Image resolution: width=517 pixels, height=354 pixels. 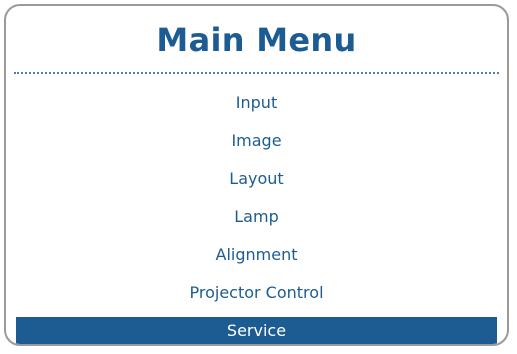 I want to click on menu-item-service: Service, so click(x=256, y=330).